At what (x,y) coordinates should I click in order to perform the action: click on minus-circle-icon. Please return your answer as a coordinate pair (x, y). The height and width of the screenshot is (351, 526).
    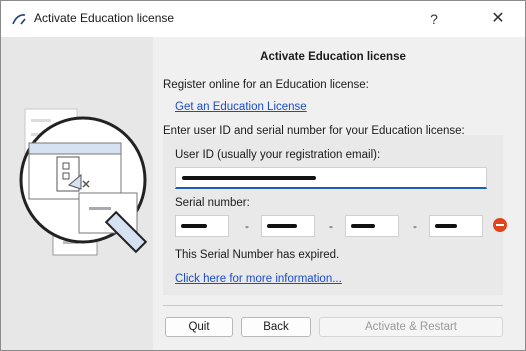
    Looking at the image, I should click on (500, 225).